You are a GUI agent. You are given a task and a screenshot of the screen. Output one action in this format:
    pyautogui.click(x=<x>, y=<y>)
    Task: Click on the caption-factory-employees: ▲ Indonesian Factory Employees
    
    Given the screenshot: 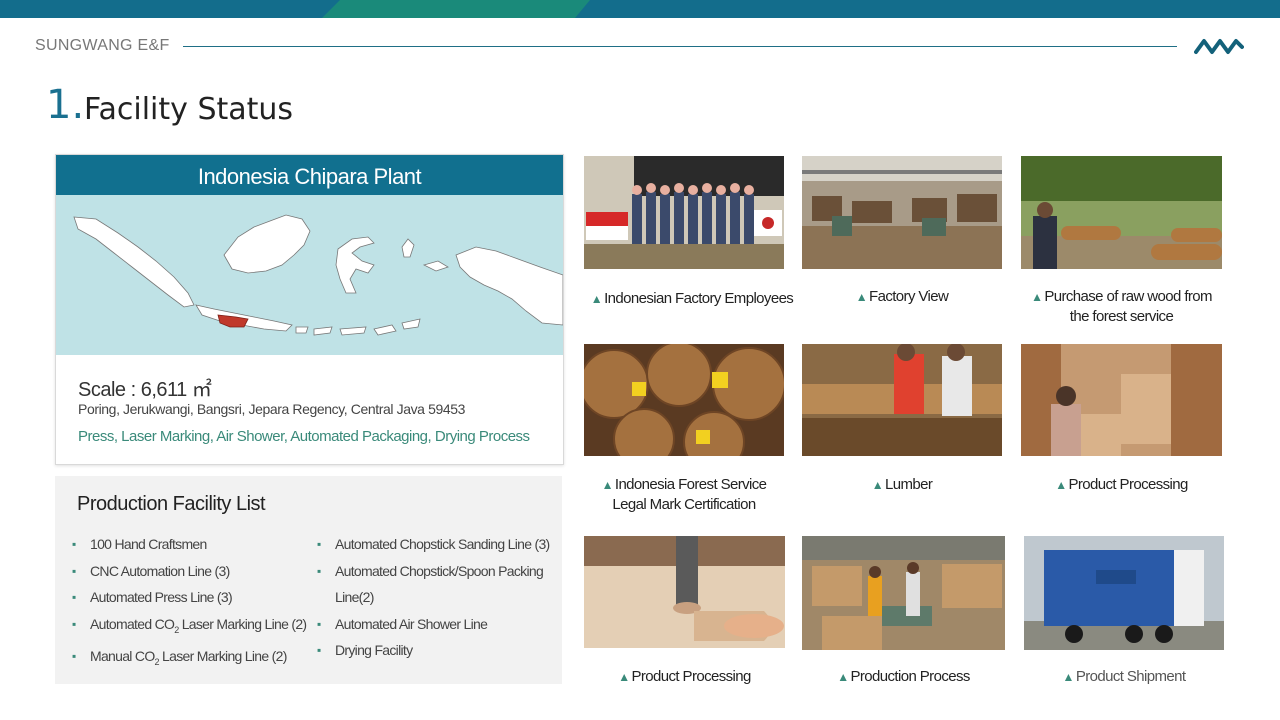 What is the action you would take?
    pyautogui.click(x=692, y=298)
    